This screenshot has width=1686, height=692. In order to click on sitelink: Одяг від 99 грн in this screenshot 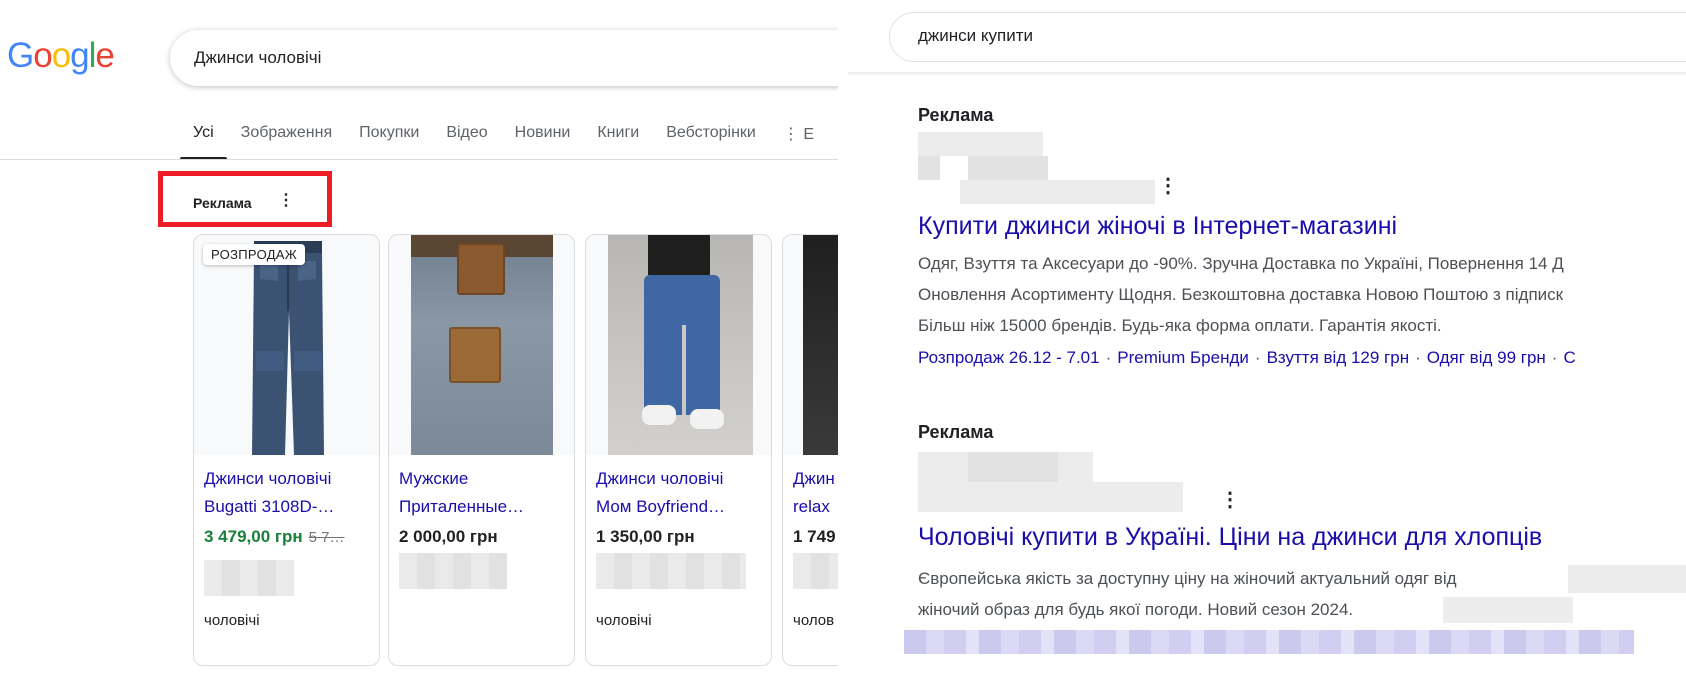, I will do `click(1486, 357)`.